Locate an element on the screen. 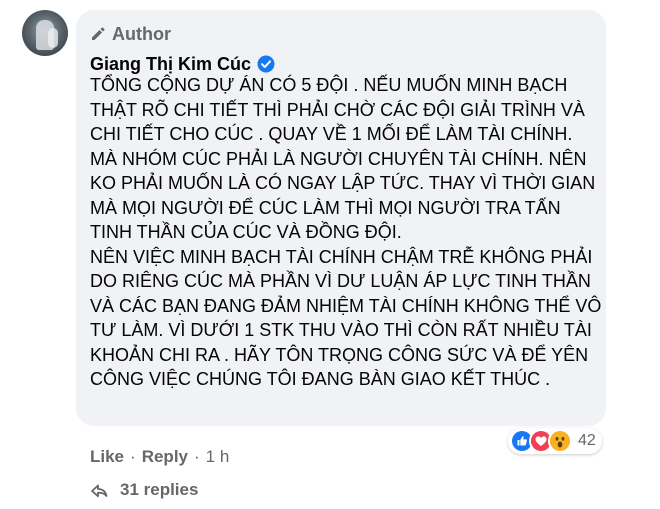 This screenshot has height=509, width=660. author-badge-label: Author is located at coordinates (141, 33).